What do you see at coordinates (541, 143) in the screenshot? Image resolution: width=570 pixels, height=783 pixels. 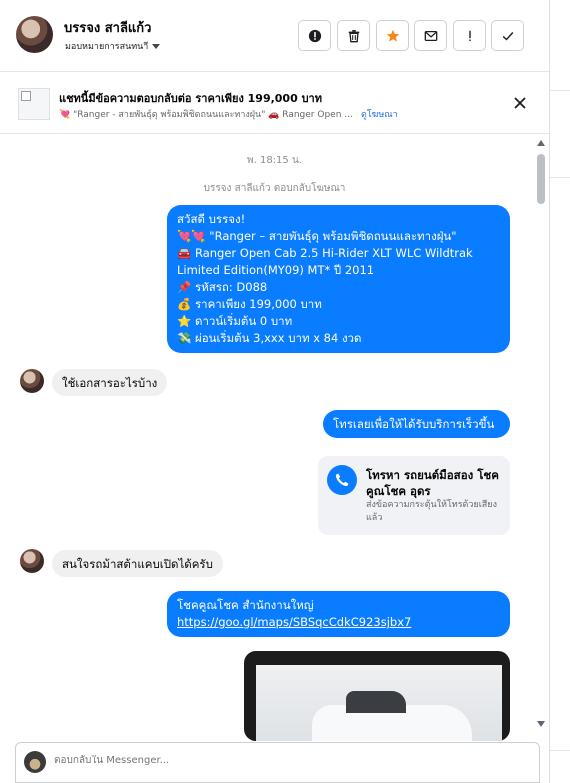 I see `scroll-up-arrow` at bounding box center [541, 143].